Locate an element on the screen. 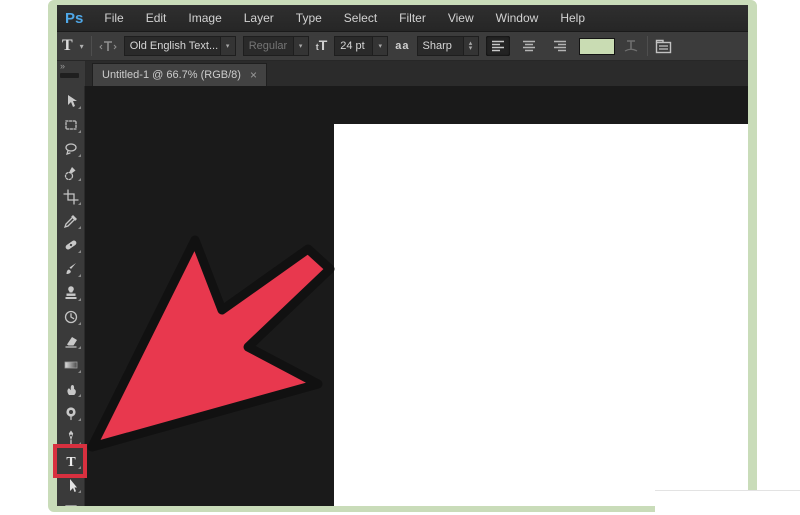  tab-close-icon: × is located at coordinates (253, 75).